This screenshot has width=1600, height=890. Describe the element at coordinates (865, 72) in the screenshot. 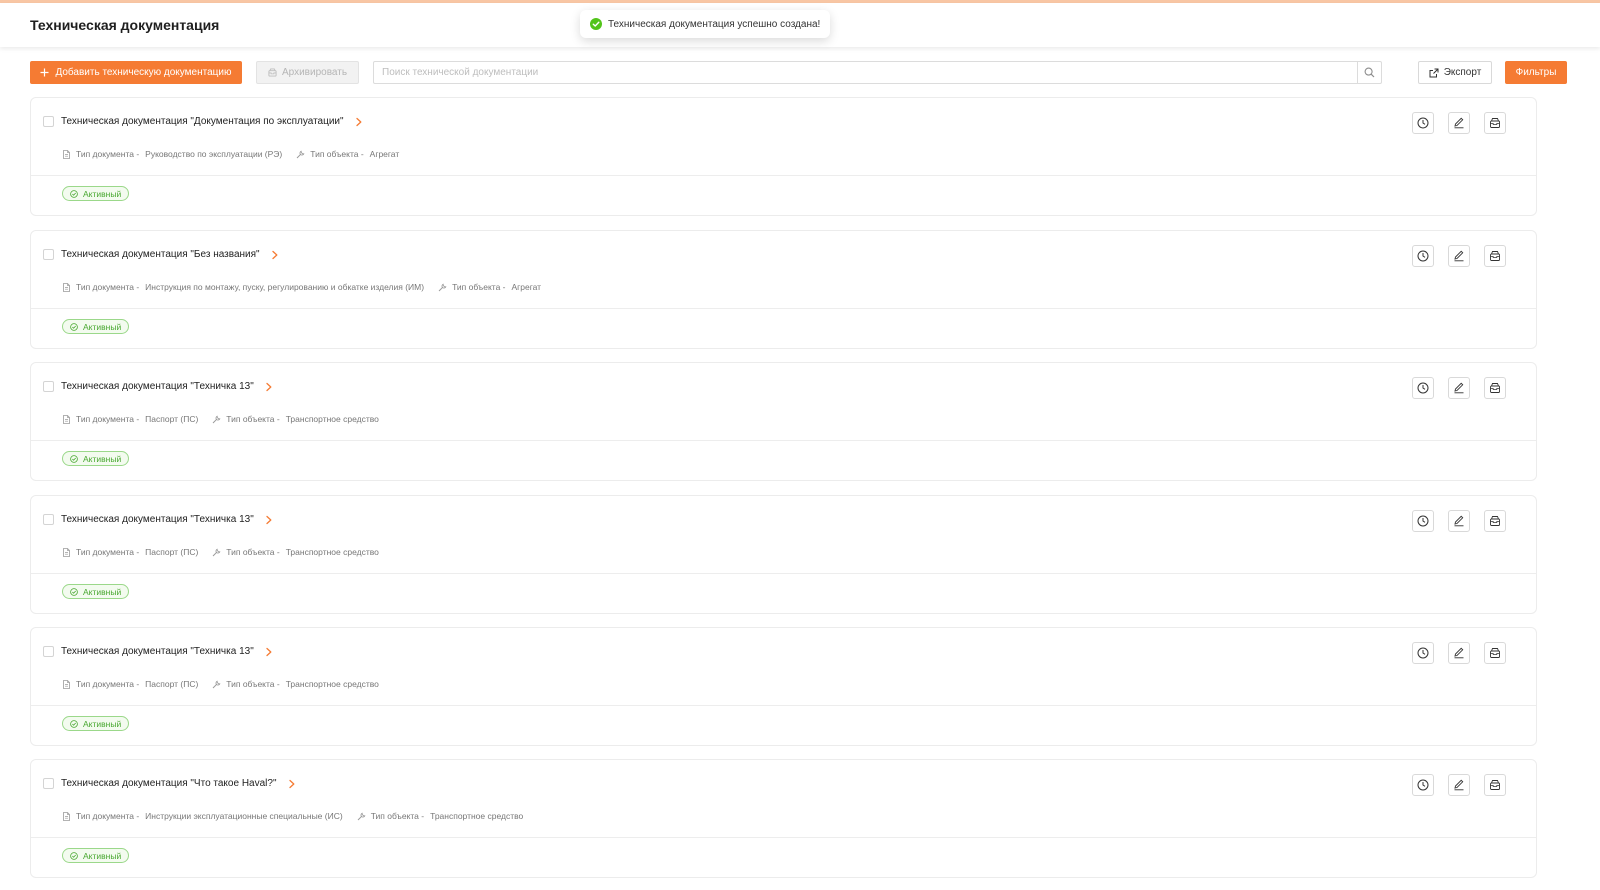

I see `search-input` at that location.